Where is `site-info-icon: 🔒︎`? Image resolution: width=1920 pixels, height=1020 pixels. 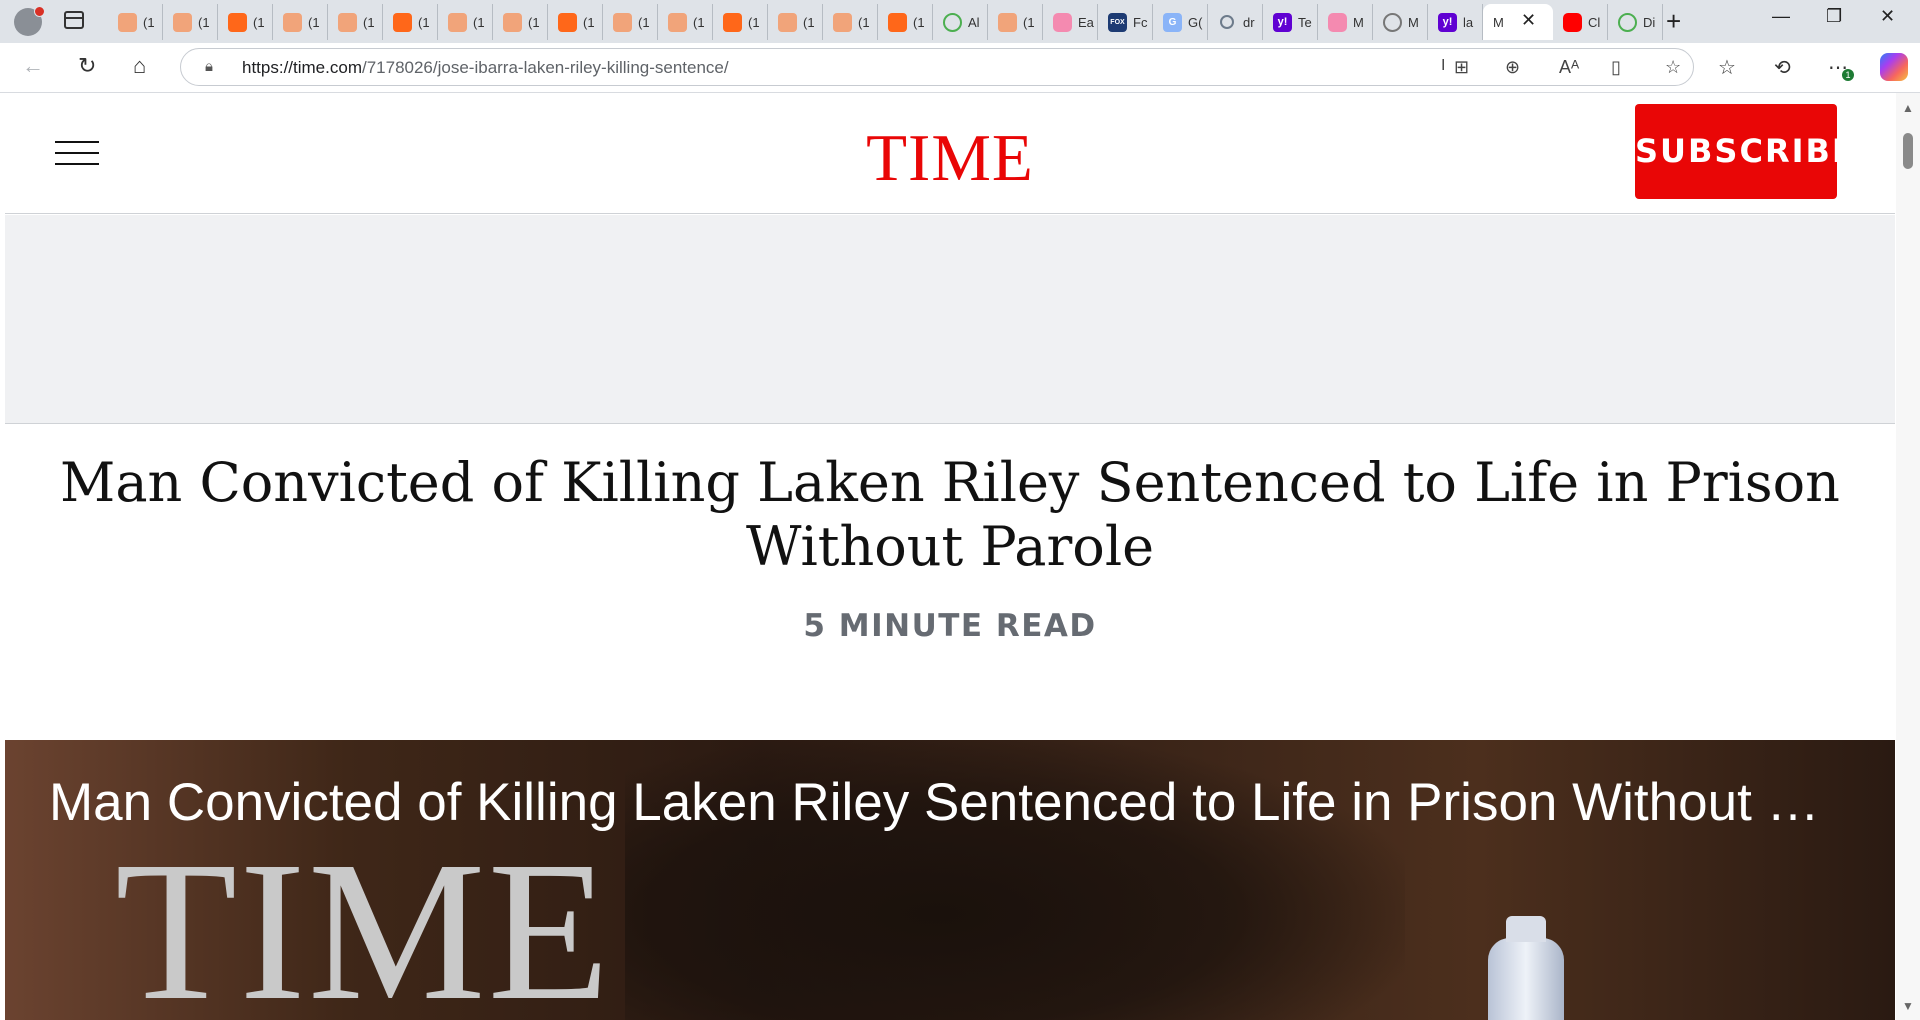
site-info-icon: 🔒︎ is located at coordinates (209, 66).